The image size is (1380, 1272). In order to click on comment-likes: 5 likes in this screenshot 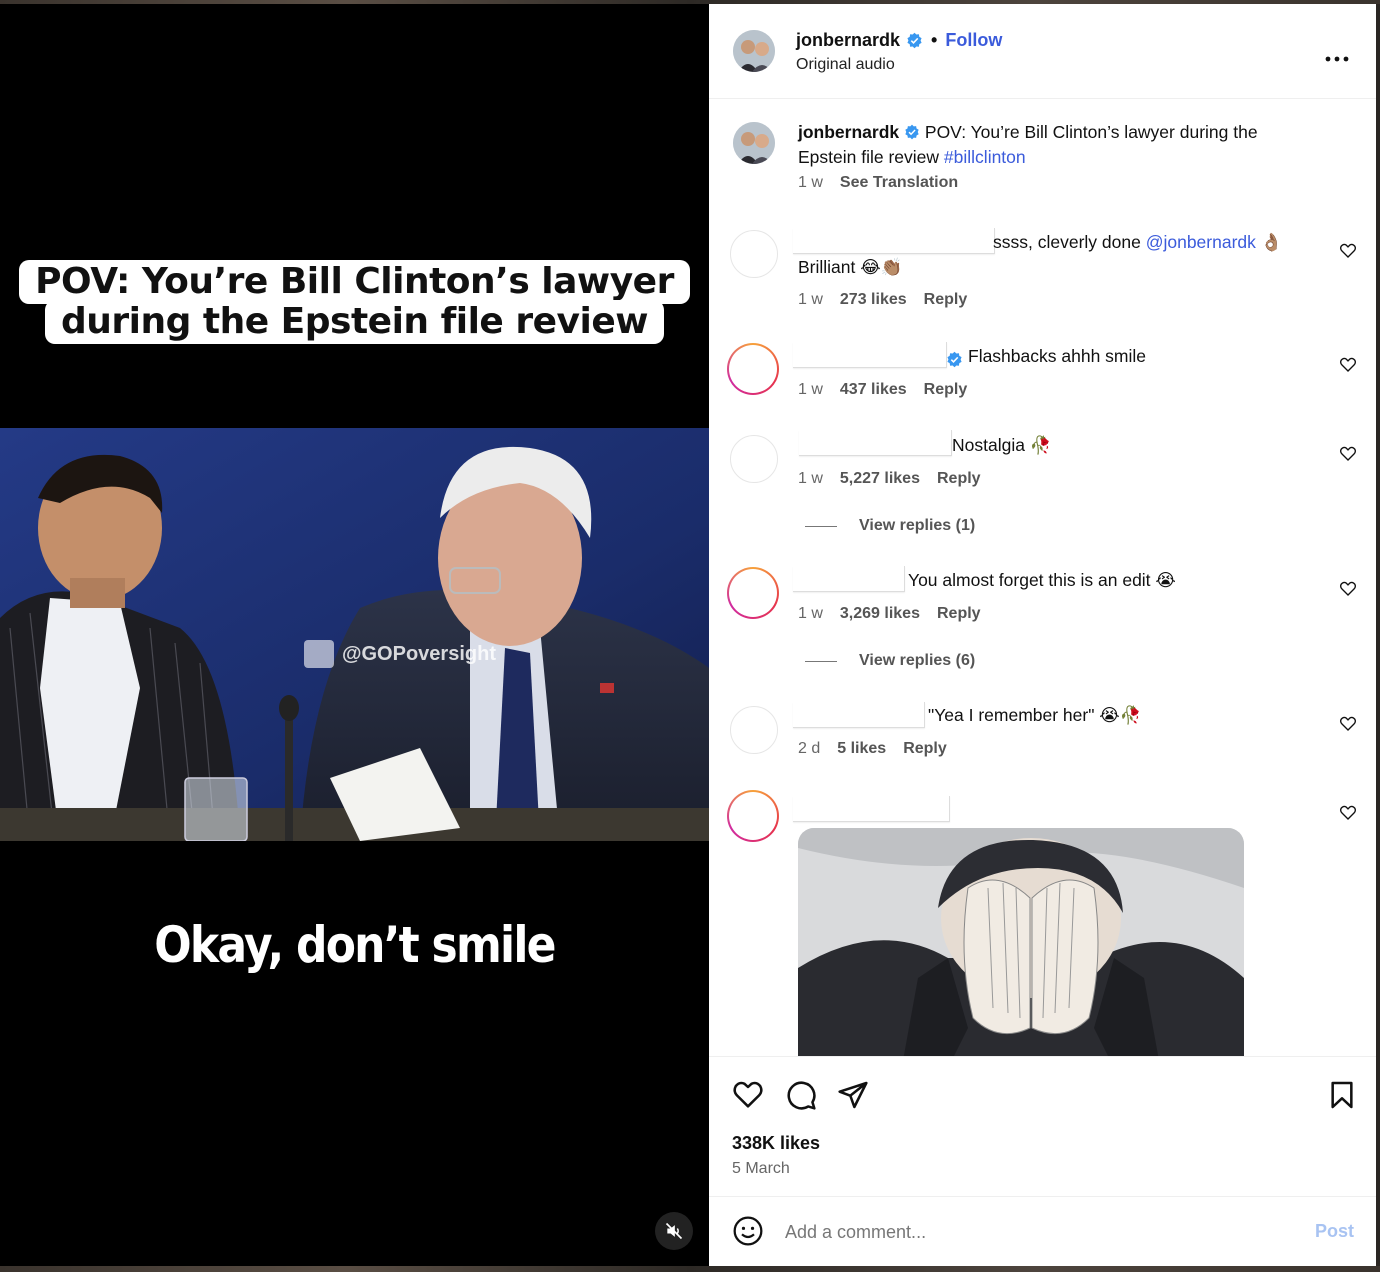, I will do `click(861, 749)`.